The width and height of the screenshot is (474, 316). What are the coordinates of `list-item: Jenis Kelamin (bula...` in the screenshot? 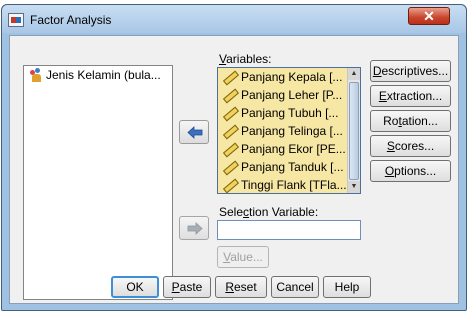 It's located at (98, 75).